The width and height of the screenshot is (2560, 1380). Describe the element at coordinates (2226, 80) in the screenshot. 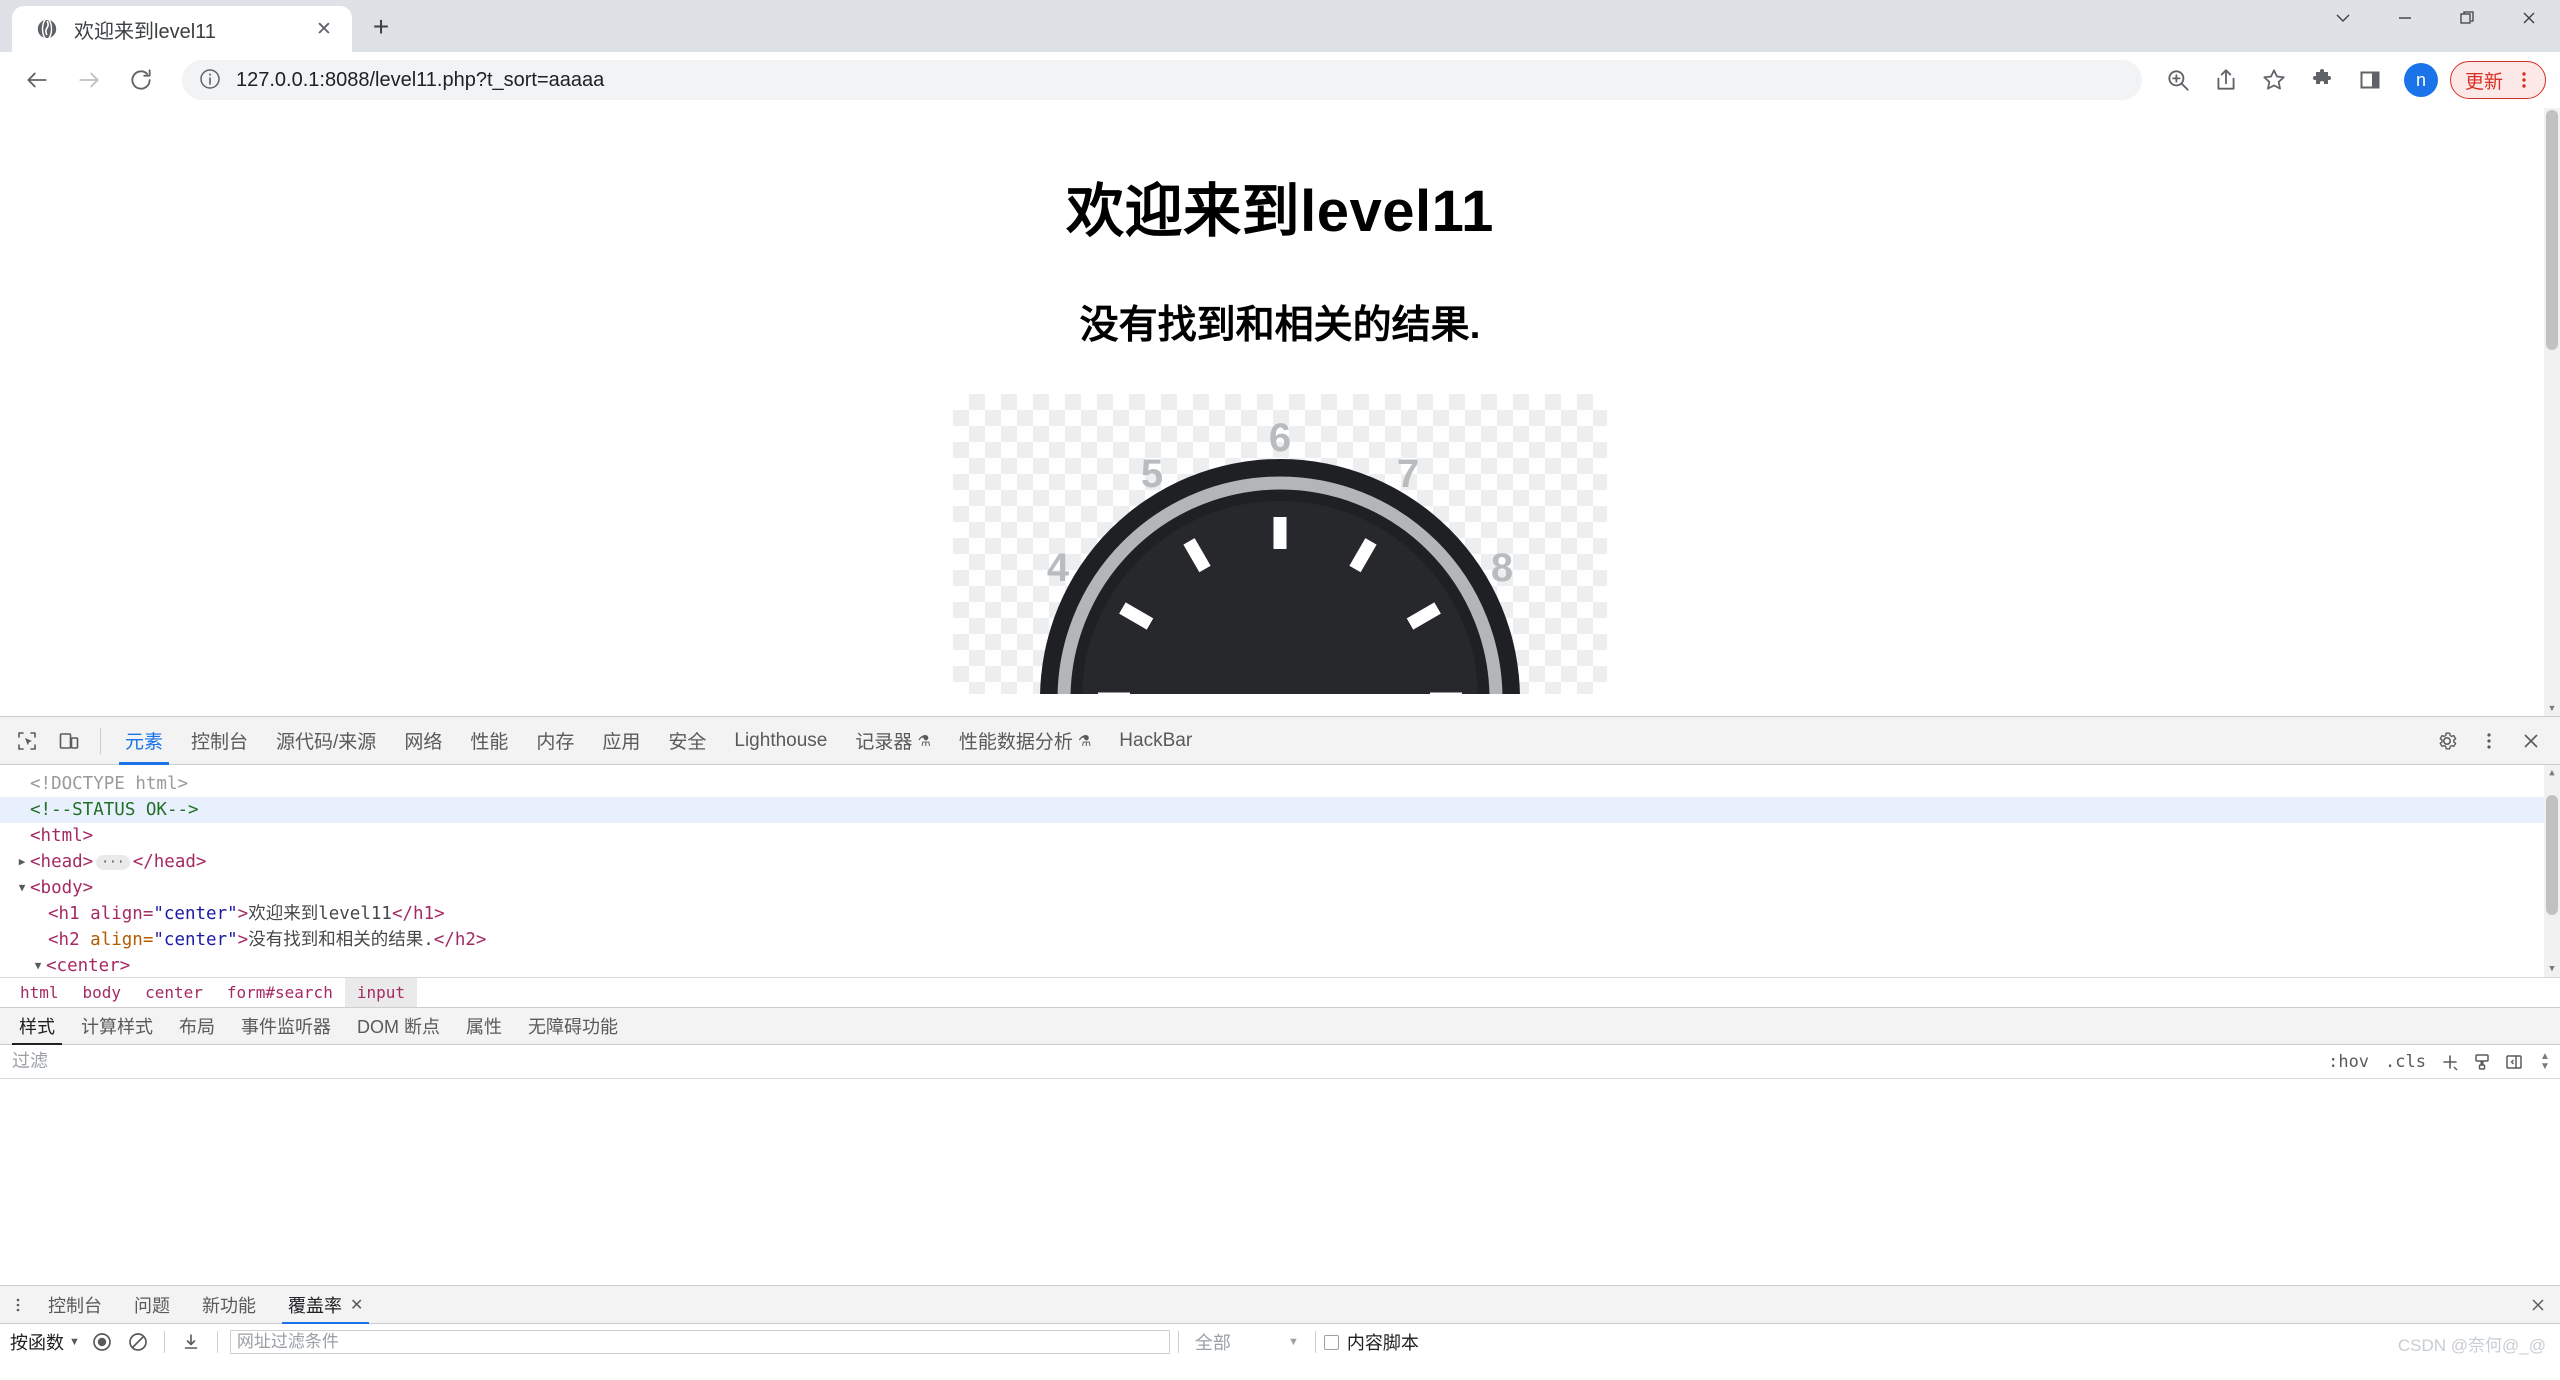

I see `share-icon` at that location.